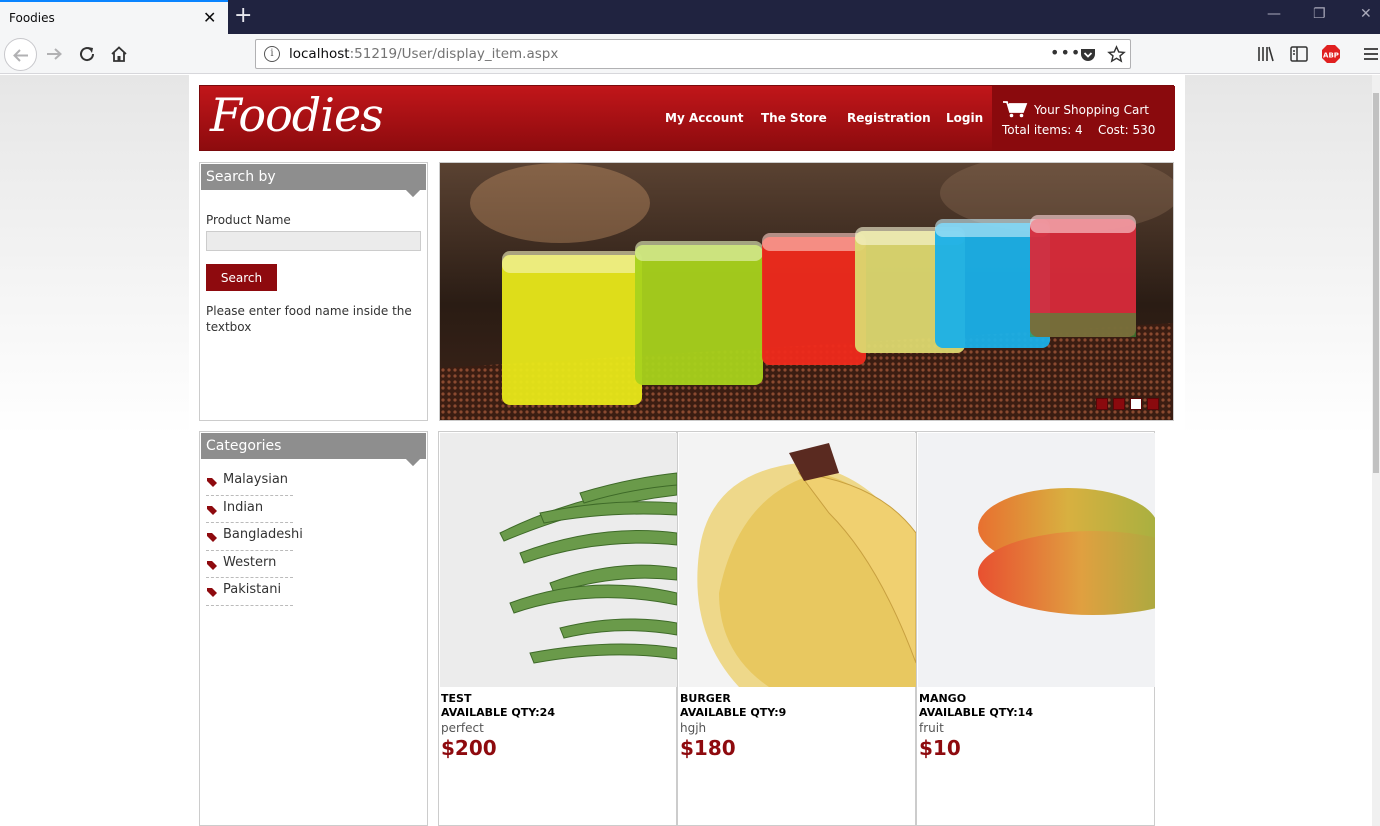 Image resolution: width=1380 pixels, height=826 pixels. What do you see at coordinates (704, 118) in the screenshot?
I see `nav-my-account: My Account` at bounding box center [704, 118].